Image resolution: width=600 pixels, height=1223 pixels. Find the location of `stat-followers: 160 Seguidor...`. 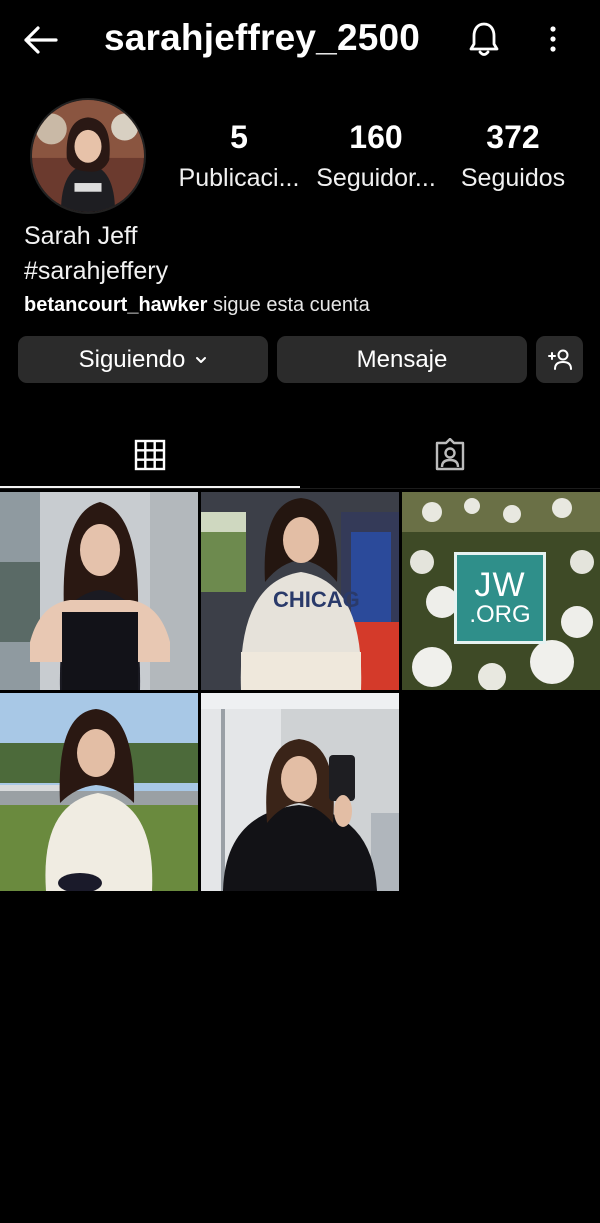

stat-followers: 160 Seguidor... is located at coordinates (376, 156).